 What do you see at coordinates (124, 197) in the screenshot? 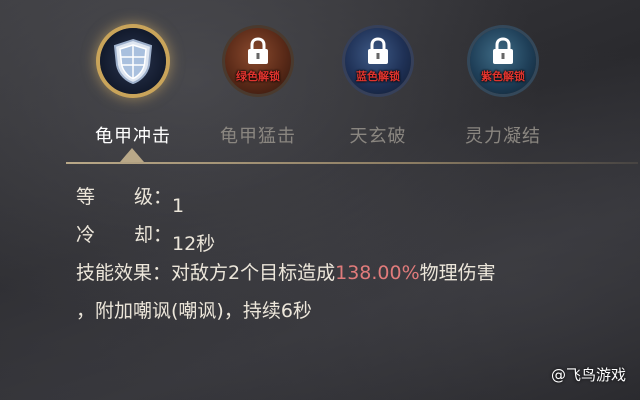
I see `level-label: 等 级：` at bounding box center [124, 197].